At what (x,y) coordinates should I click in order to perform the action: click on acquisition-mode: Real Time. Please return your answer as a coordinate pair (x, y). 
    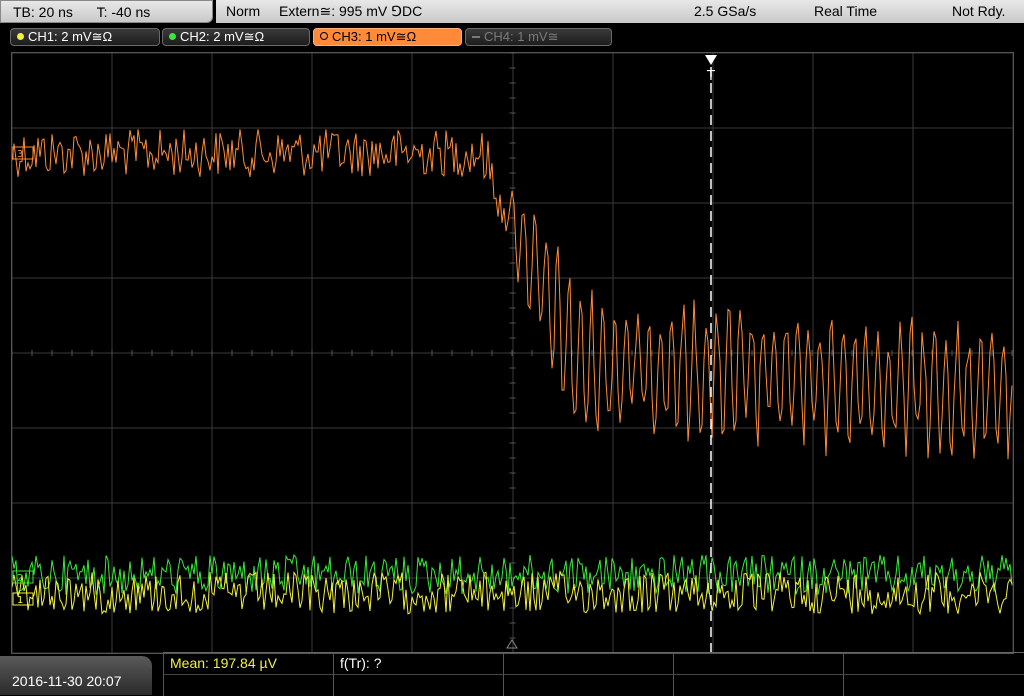
    Looking at the image, I should click on (846, 11).